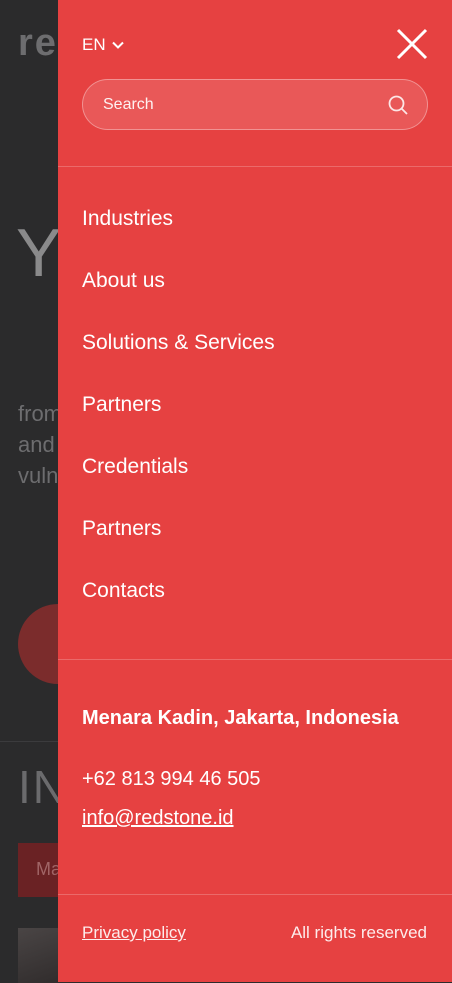 This screenshot has height=983, width=452. Describe the element at coordinates (178, 231) in the screenshot. I see `nav-item-industries: Industries` at that location.